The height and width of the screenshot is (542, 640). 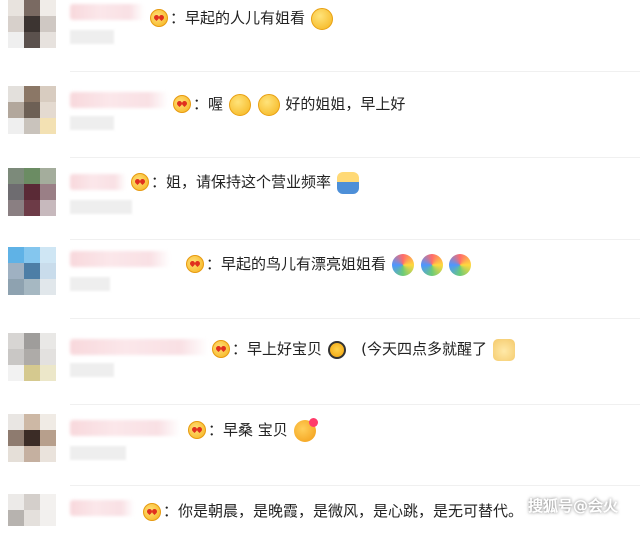 I want to click on comment-content: 早起的鸟儿有漂亮姐姐看, so click(x=304, y=264).